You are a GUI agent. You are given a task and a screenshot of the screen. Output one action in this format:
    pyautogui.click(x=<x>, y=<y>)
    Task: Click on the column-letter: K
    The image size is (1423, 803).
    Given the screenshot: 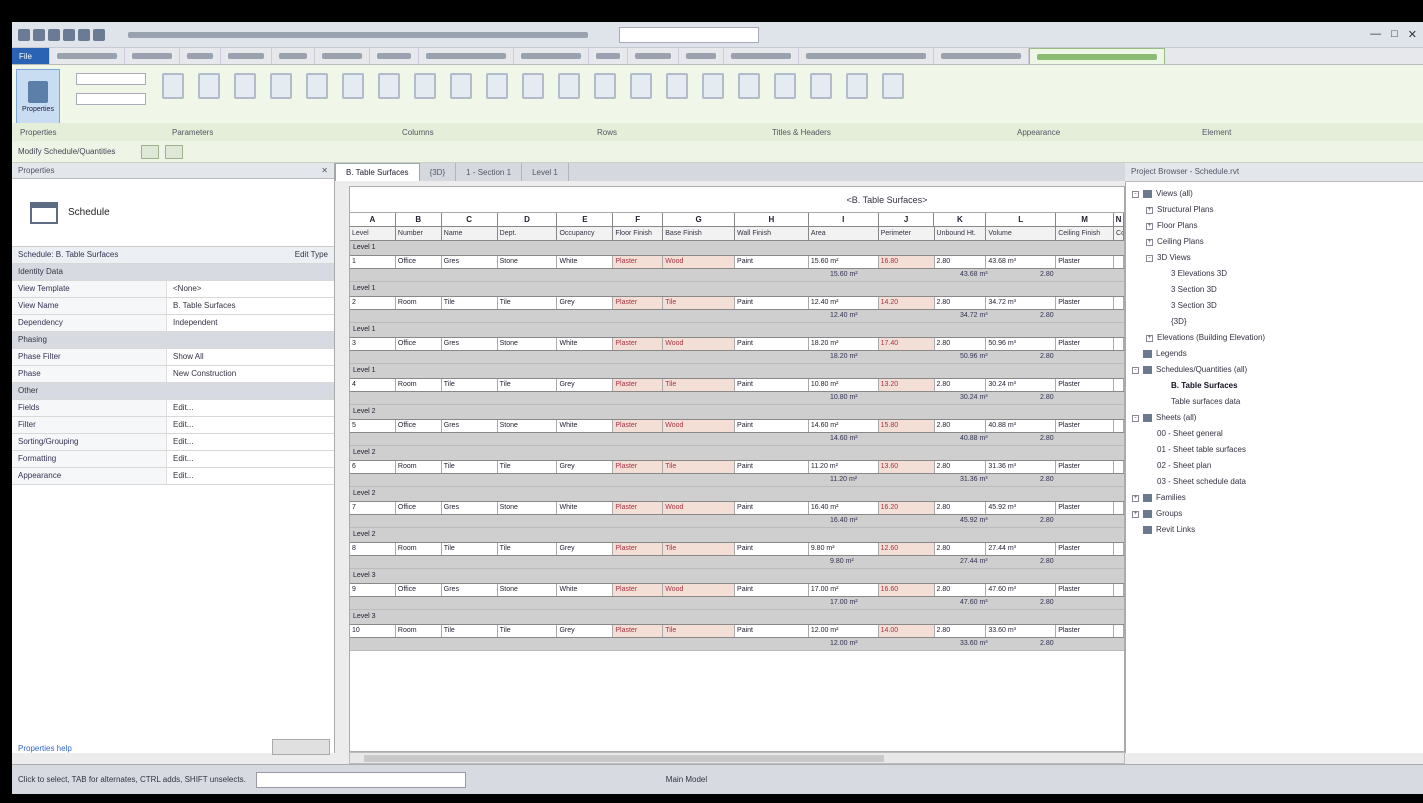 What is the action you would take?
    pyautogui.click(x=960, y=219)
    